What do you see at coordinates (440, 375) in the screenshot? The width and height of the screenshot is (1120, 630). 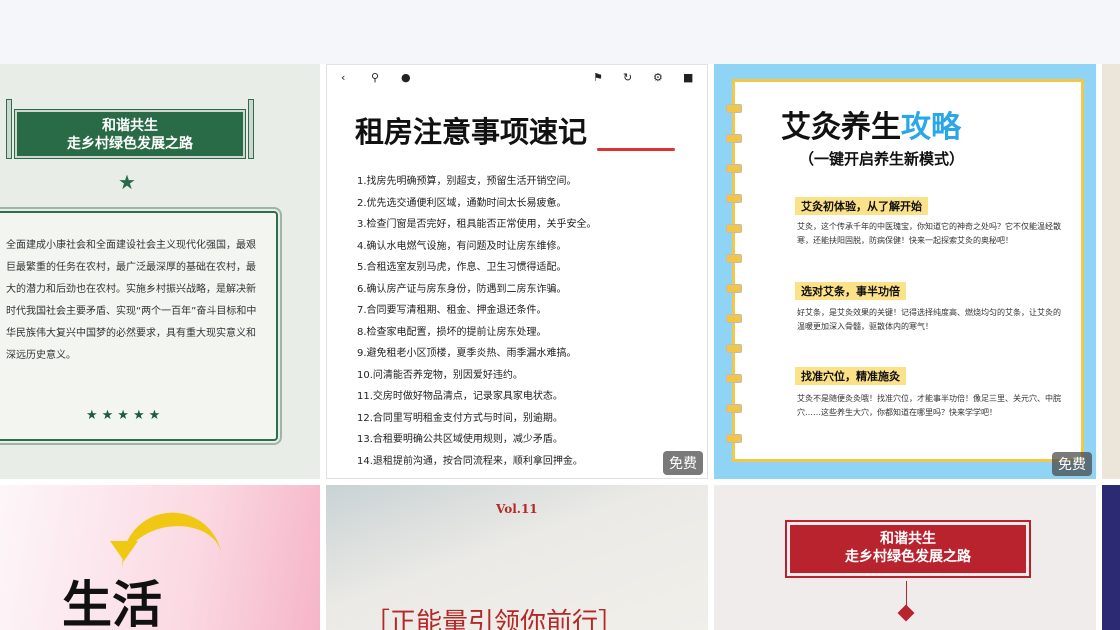 I see `tip-item: 10.问清能否养宠物，别因爱好违约。` at bounding box center [440, 375].